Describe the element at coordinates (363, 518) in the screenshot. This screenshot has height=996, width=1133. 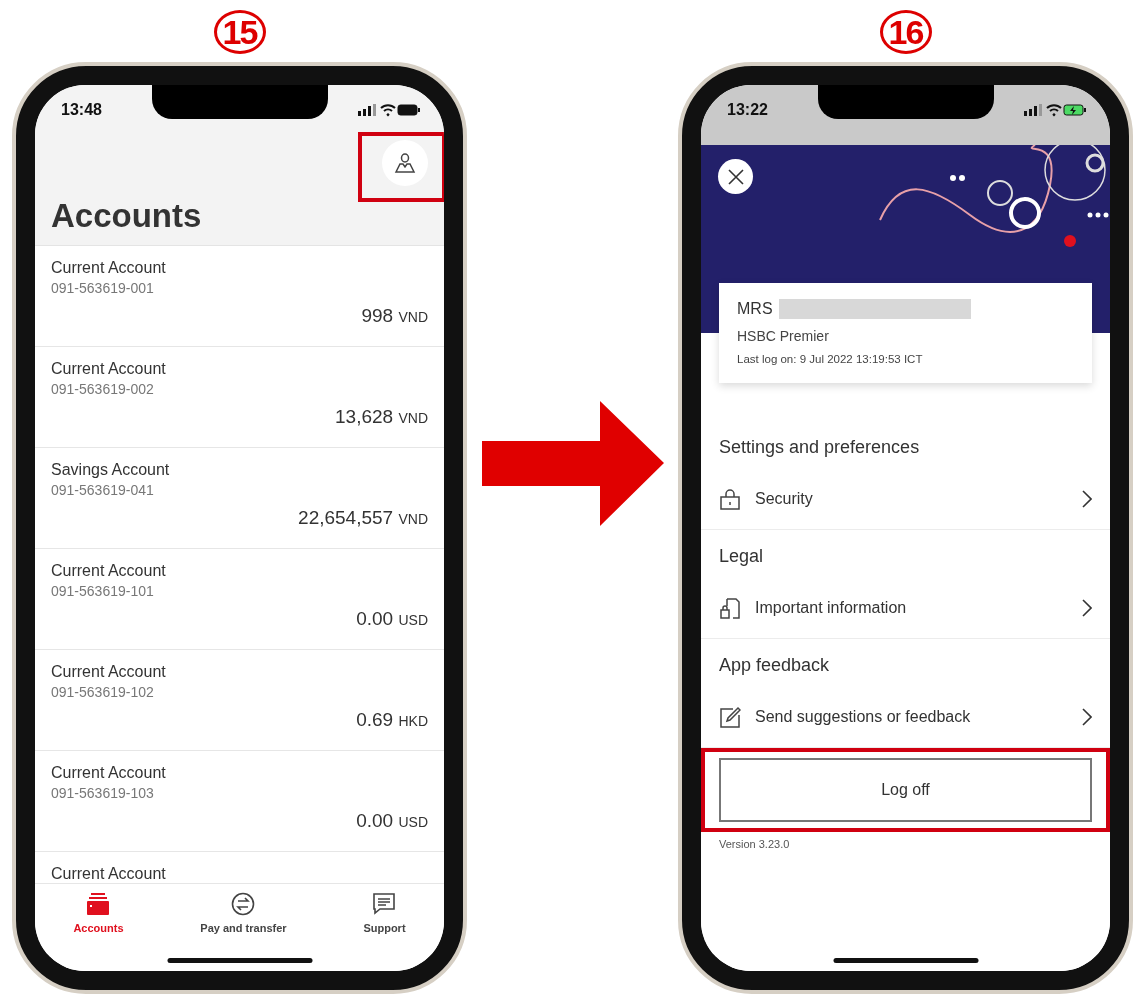
I see `account-balance: 22,654,557 VND` at that location.